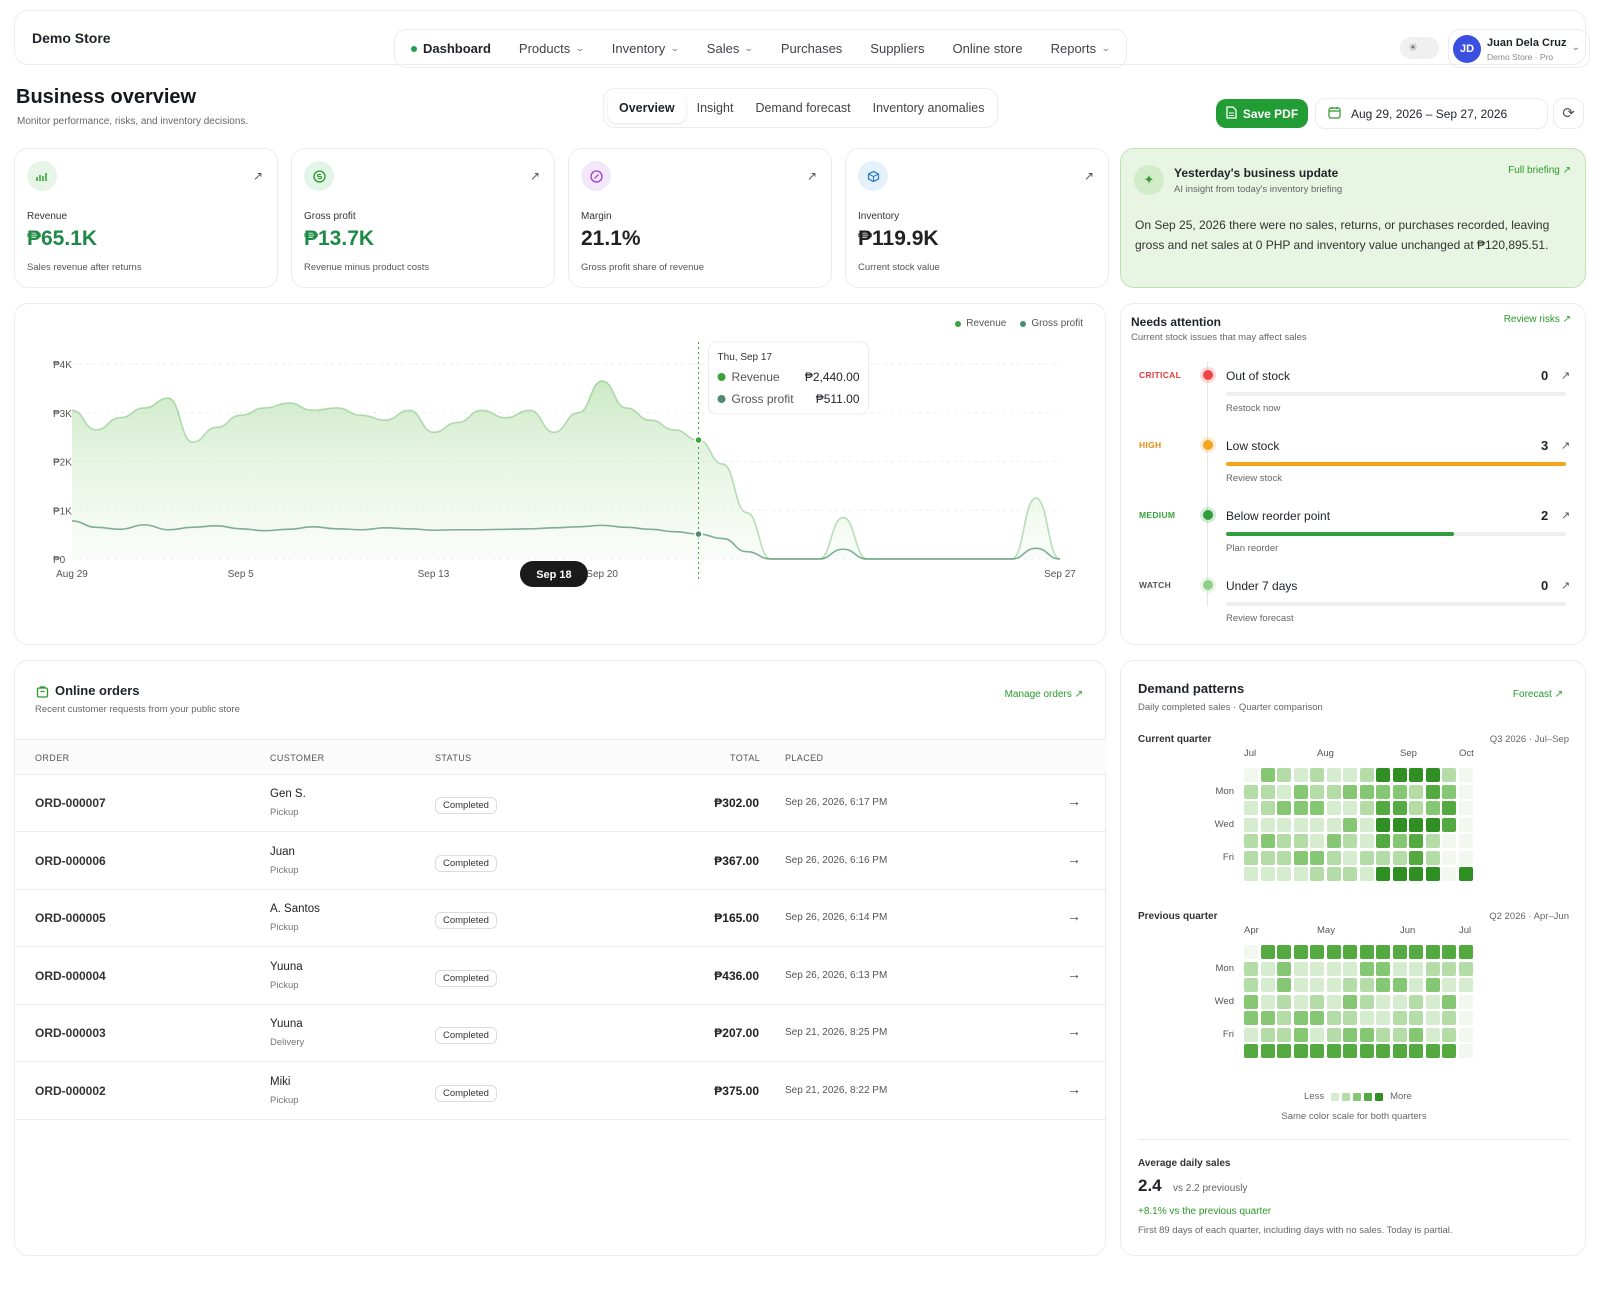 This screenshot has width=1600, height=1308. Describe the element at coordinates (929, 108) in the screenshot. I see `tab-inventory-anomalies: Inventory anomalies` at that location.